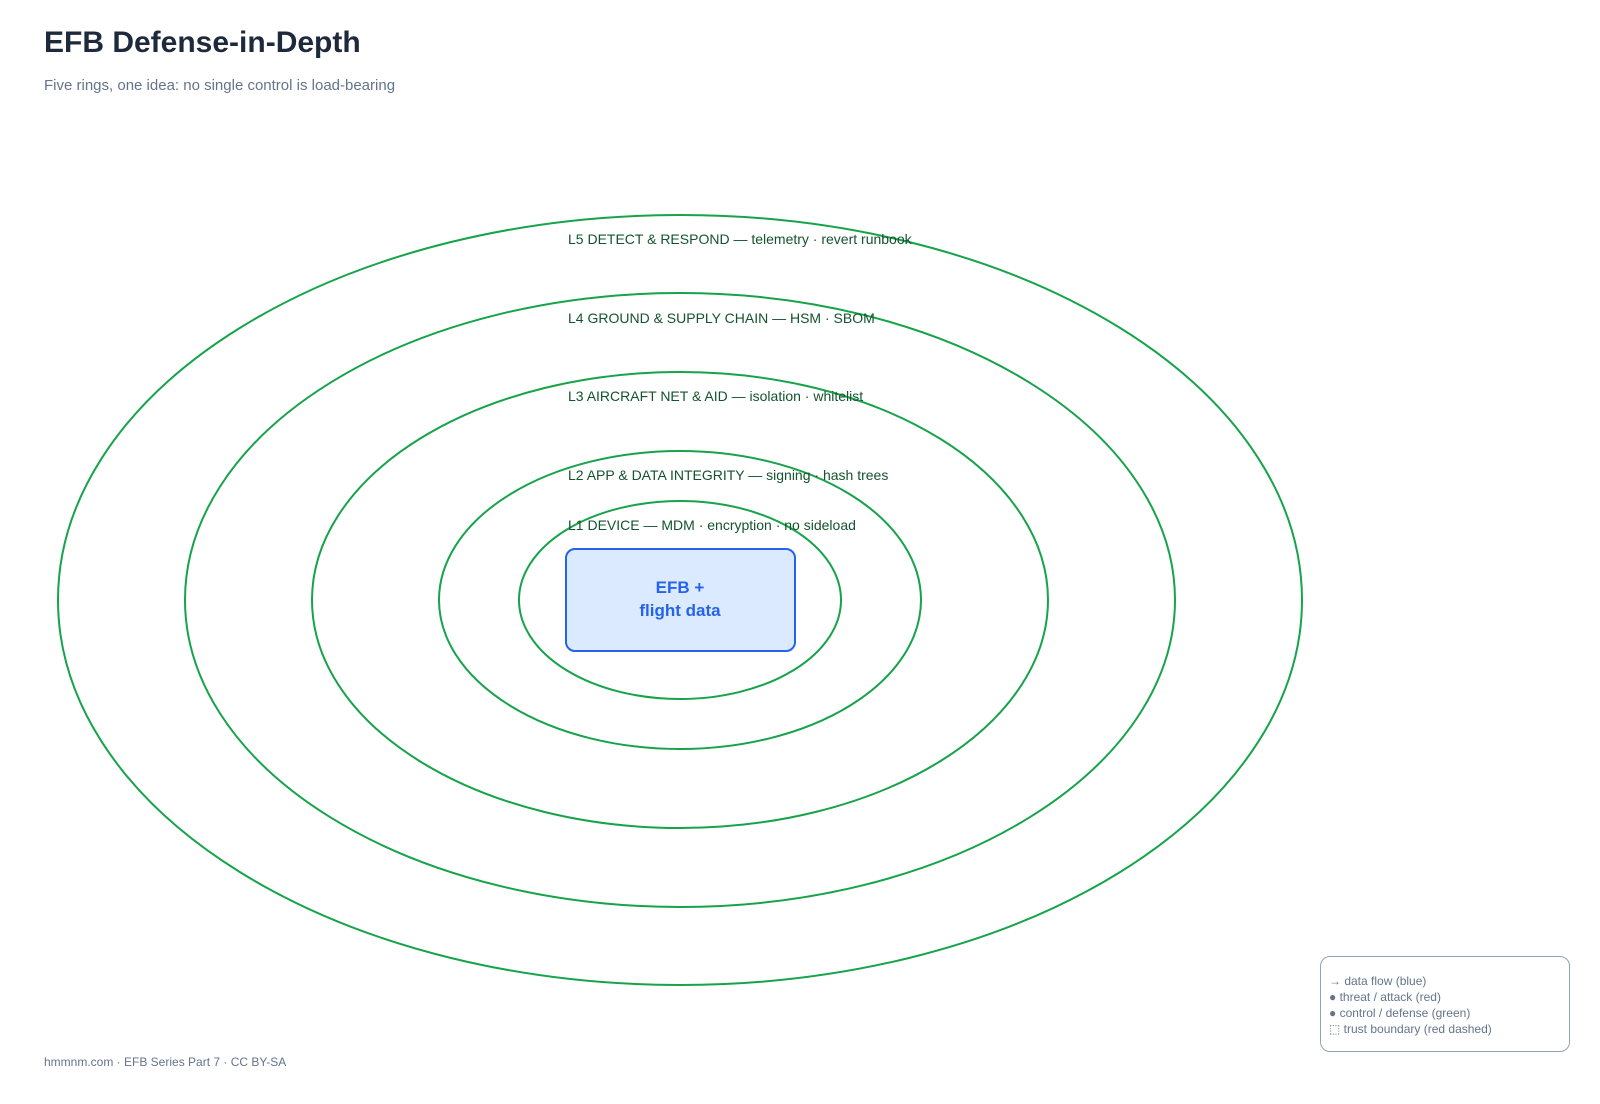 Image resolution: width=1600 pixels, height=1104 pixels. Describe the element at coordinates (1378, 981) in the screenshot. I see `legend-item-data-flow: → data flow (blue)` at that location.